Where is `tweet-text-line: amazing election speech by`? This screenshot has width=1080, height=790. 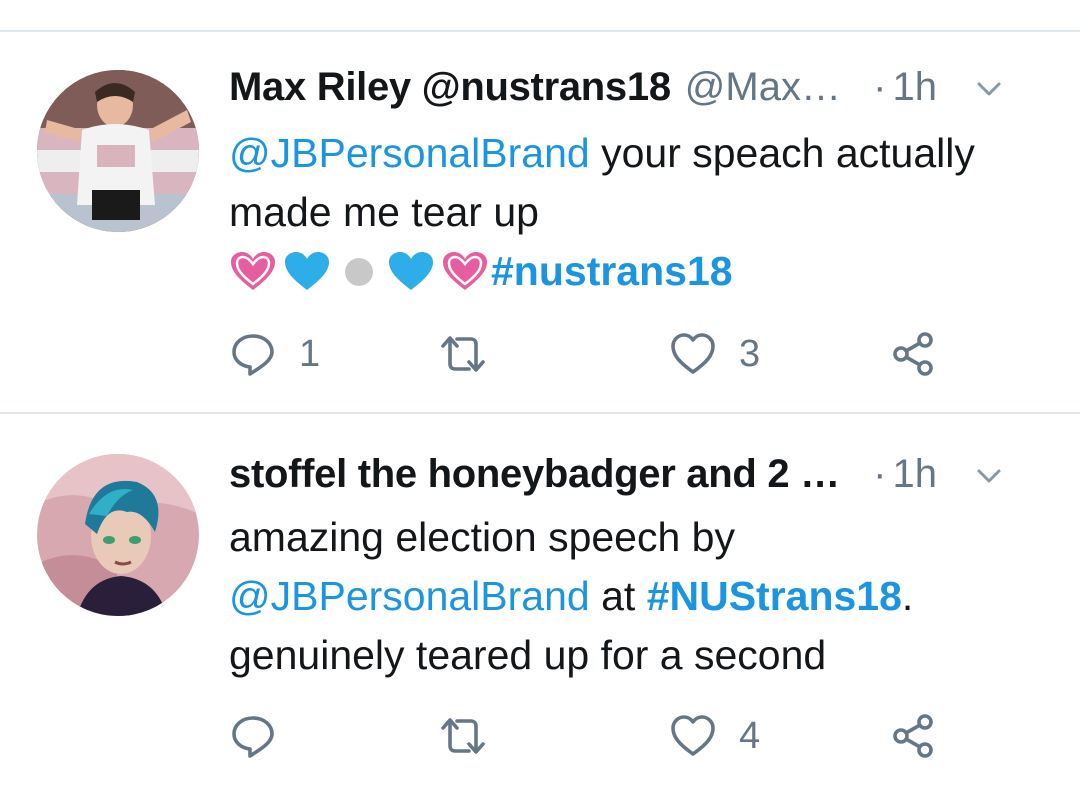 tweet-text-line: amazing election speech by is located at coordinates (482, 537).